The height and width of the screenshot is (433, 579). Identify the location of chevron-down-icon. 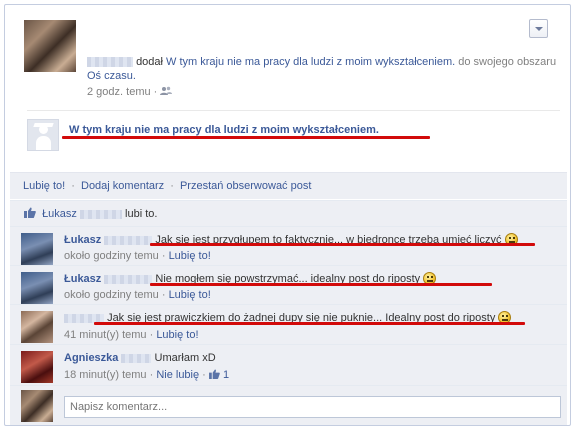
(539, 29).